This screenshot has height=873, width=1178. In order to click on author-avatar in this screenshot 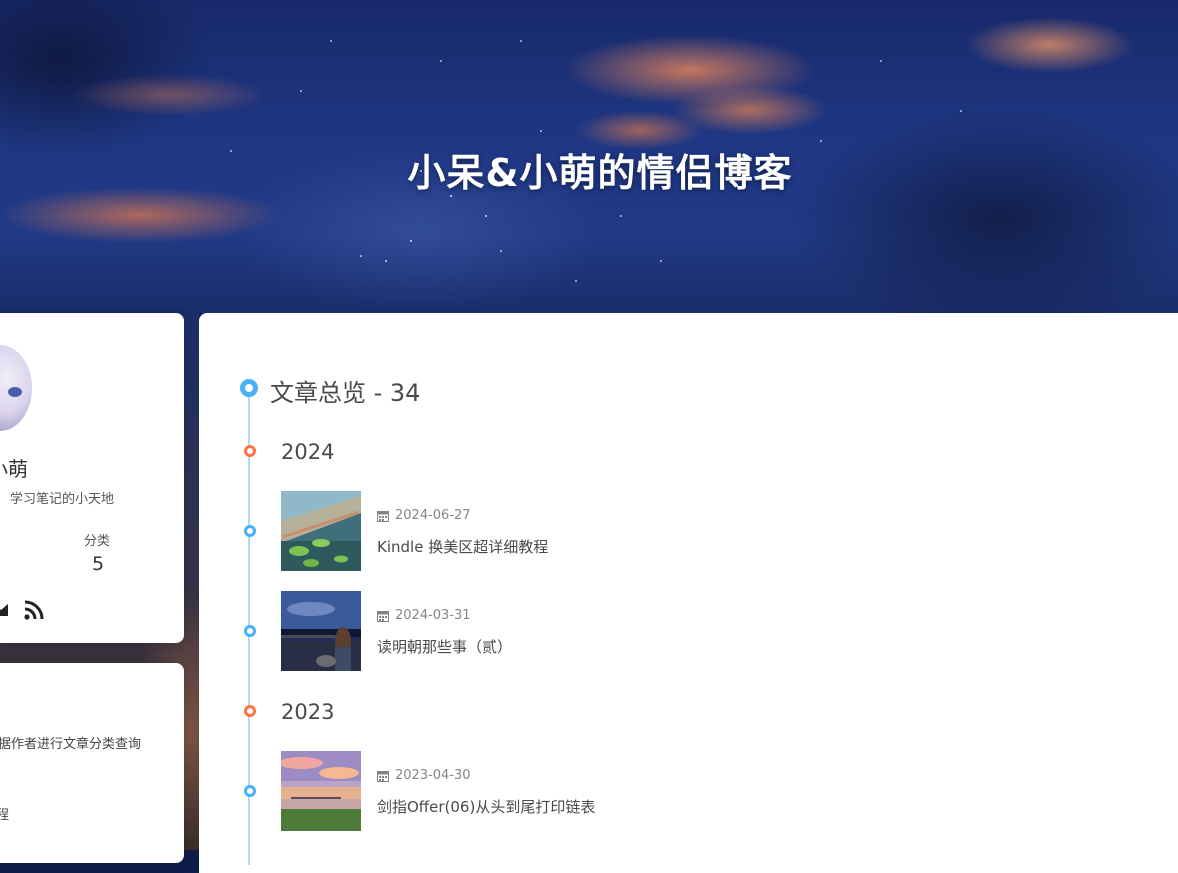, I will do `click(16, 388)`.